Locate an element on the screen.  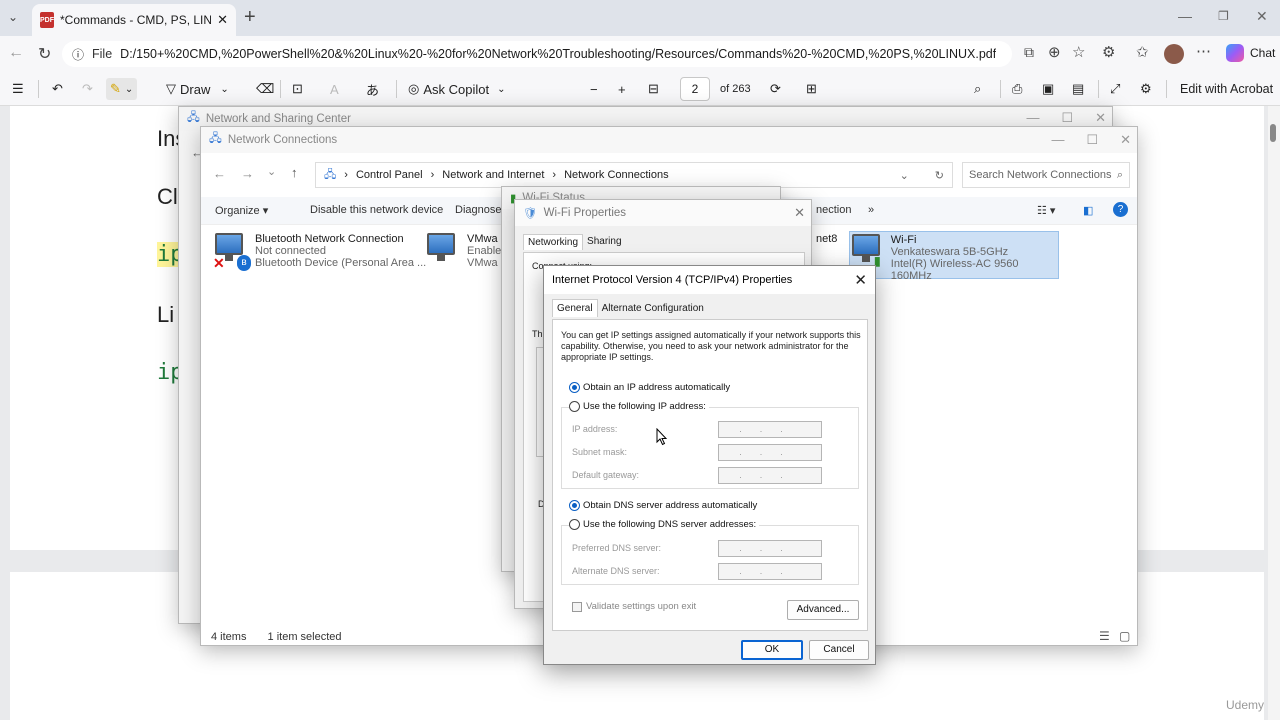
ok-button: OK is located at coordinates (772, 650).